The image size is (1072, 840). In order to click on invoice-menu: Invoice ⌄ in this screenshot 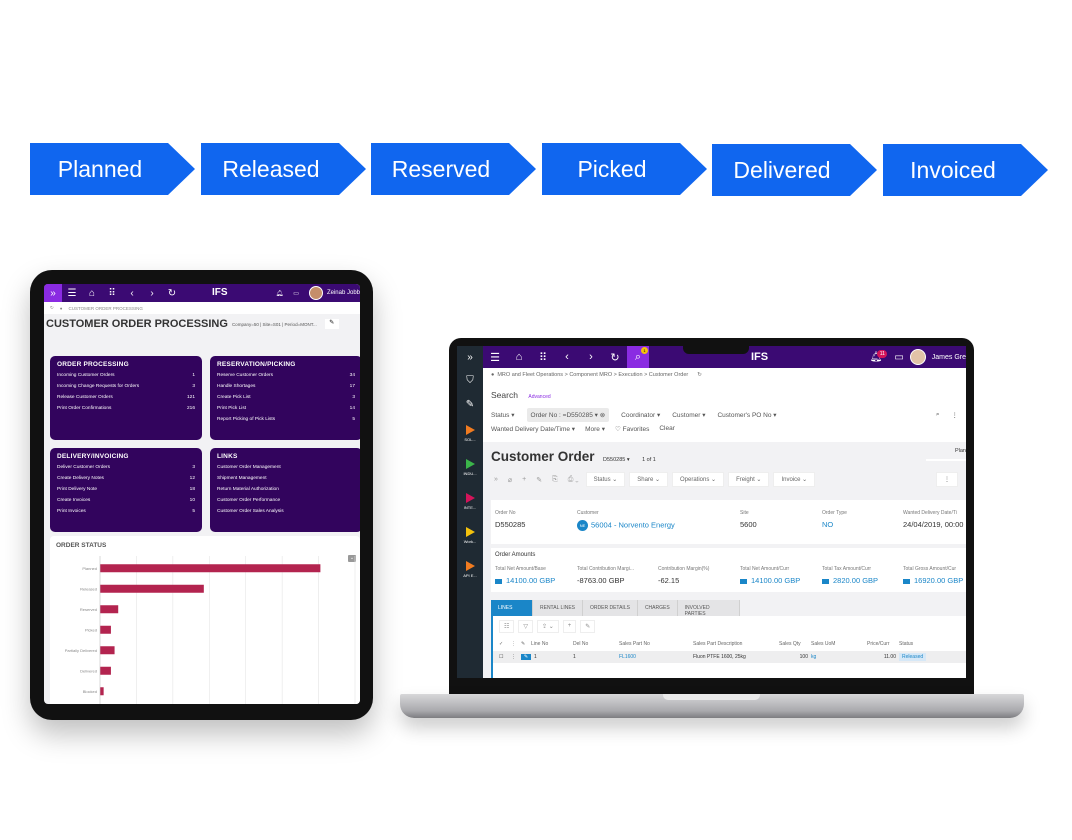, I will do `click(794, 479)`.